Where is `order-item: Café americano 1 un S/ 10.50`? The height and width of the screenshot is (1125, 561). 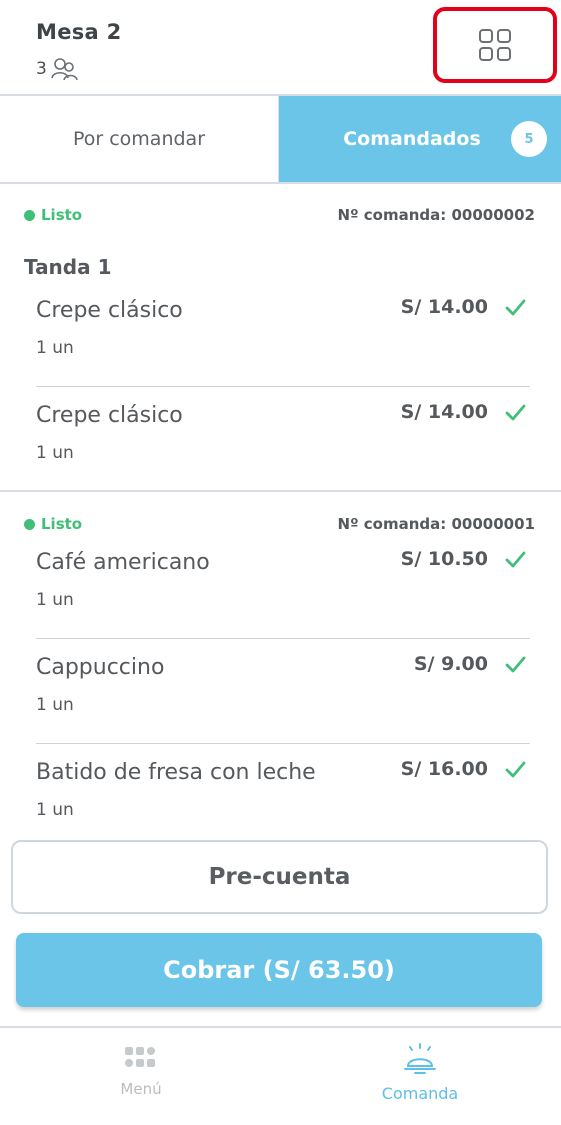
order-item: Café americano 1 un S/ 10.50 is located at coordinates (283, 589).